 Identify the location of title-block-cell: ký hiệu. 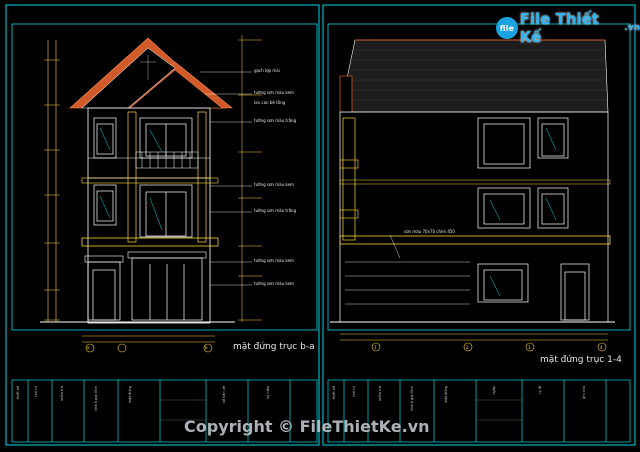
(268, 392).